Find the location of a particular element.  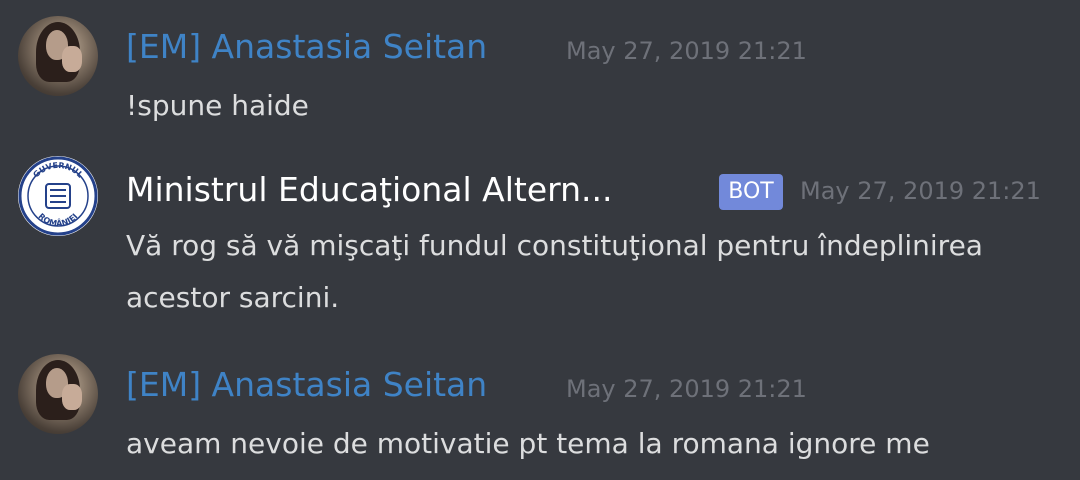

government-seal-icon: GUVERNUL ROMÂNIEI is located at coordinates (58, 196).